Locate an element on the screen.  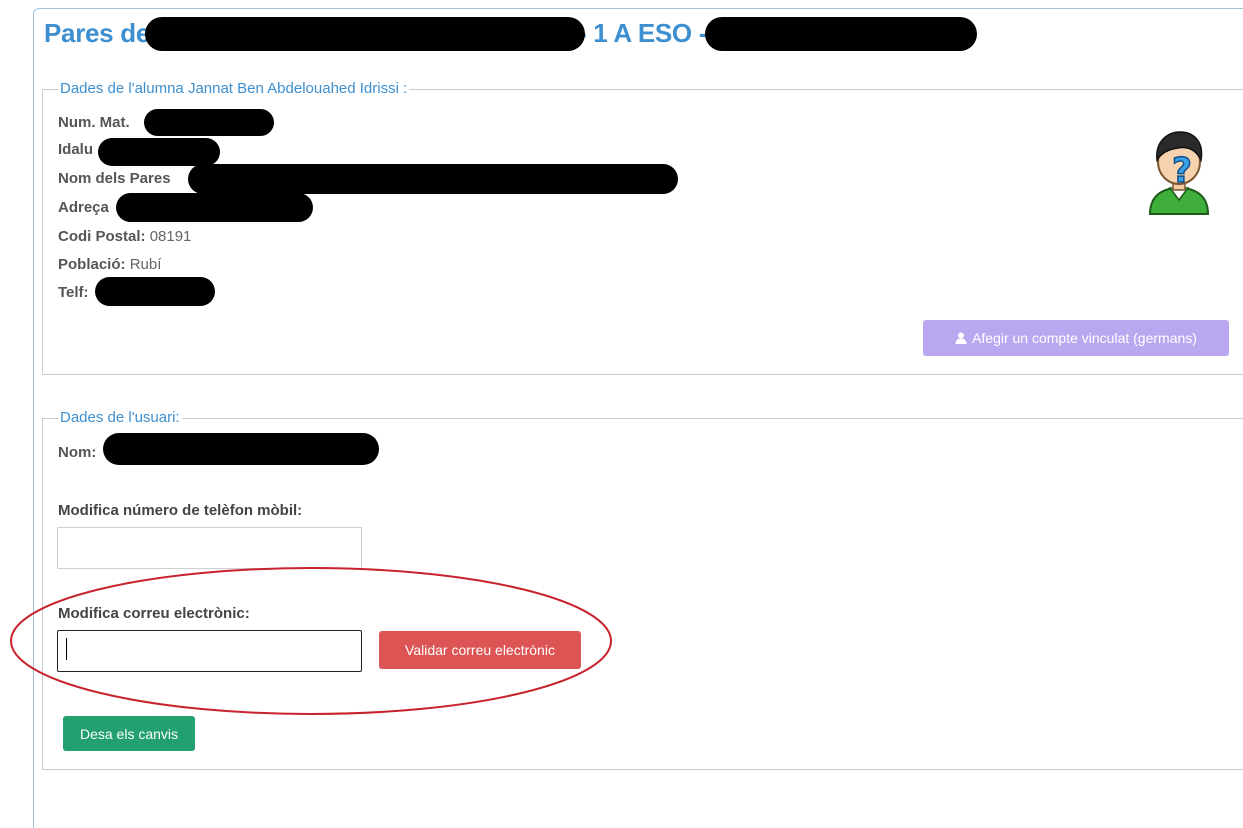
mobile-phone-label: Modifica número de telèfon mòbil: is located at coordinates (180, 510).